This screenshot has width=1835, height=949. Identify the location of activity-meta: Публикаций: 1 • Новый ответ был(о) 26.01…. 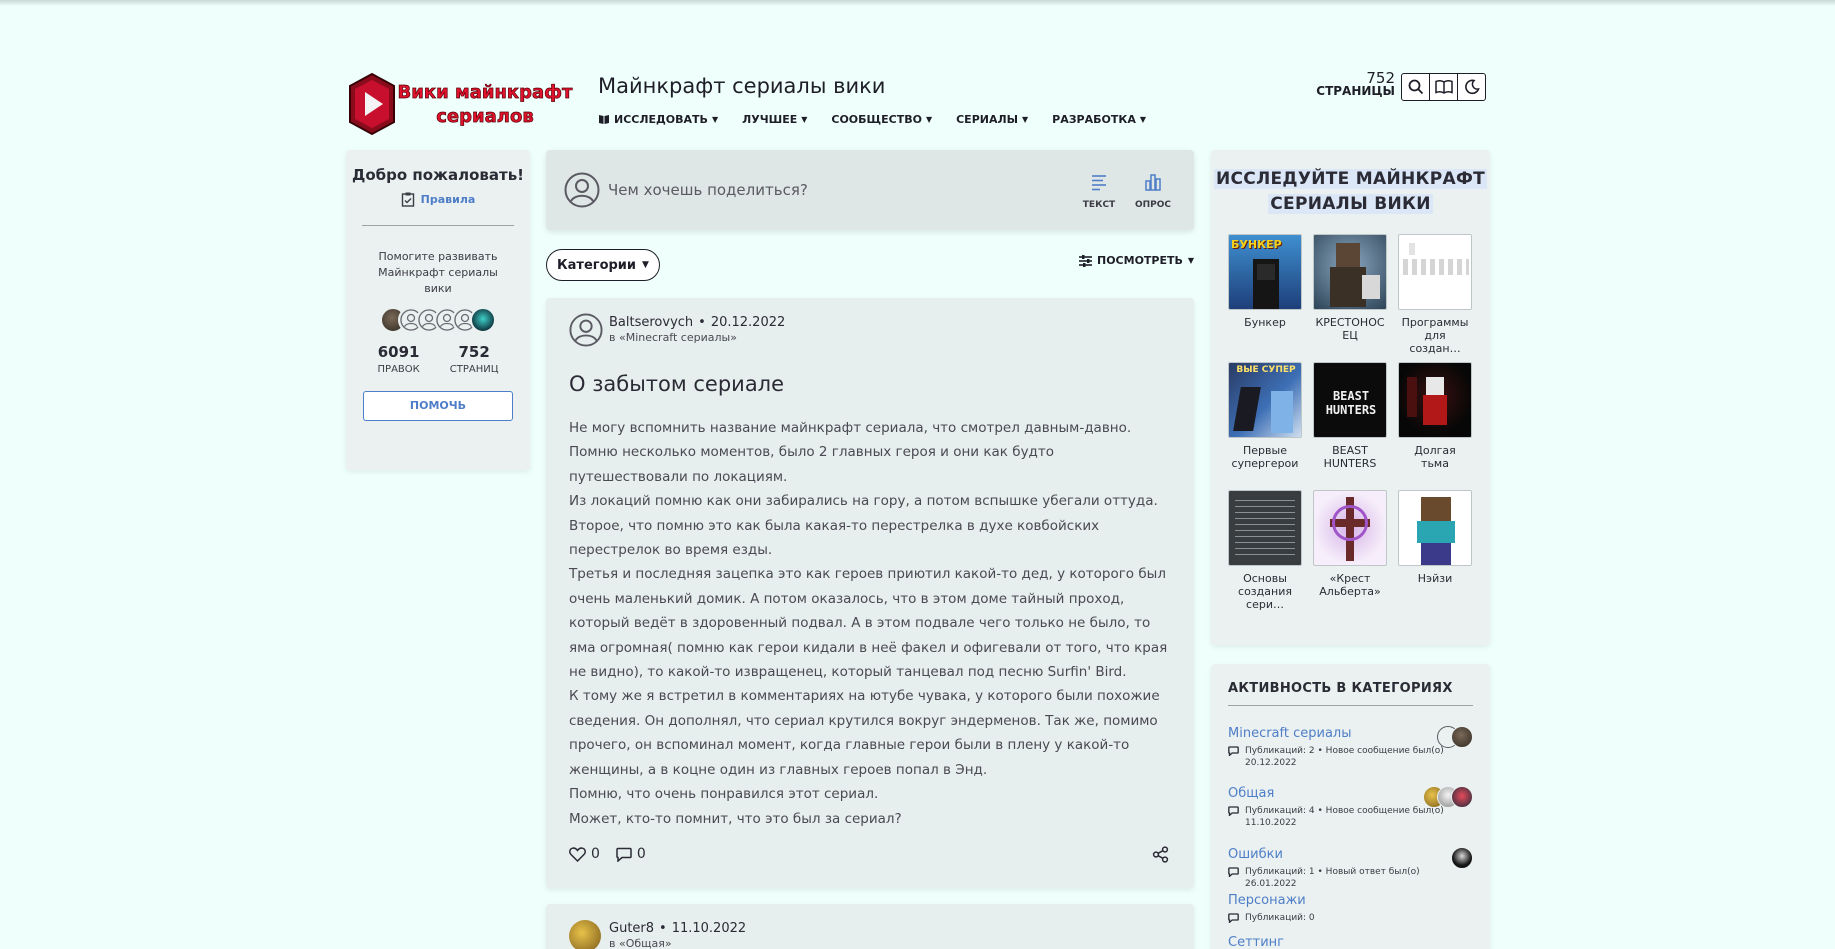
(1350, 878).